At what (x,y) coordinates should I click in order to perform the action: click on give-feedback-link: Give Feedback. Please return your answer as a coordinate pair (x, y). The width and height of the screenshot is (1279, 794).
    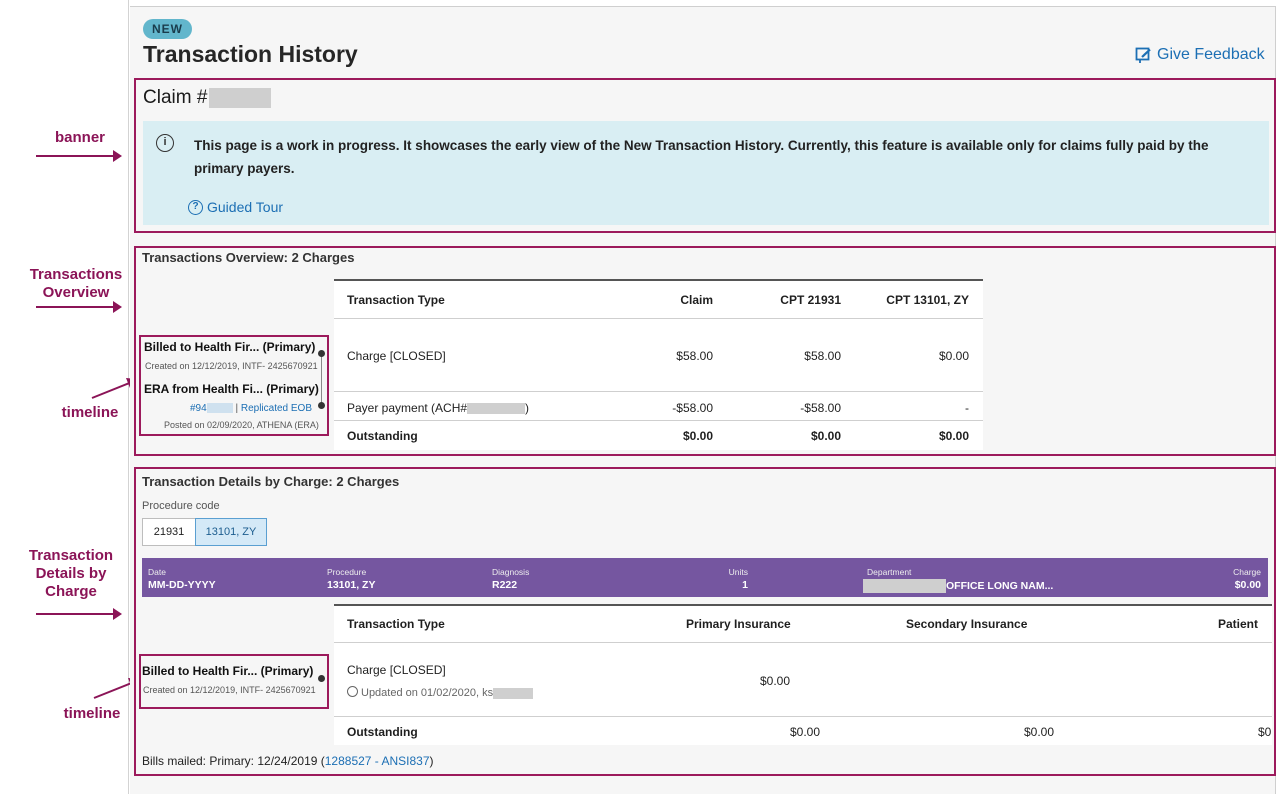
    Looking at the image, I should click on (1200, 55).